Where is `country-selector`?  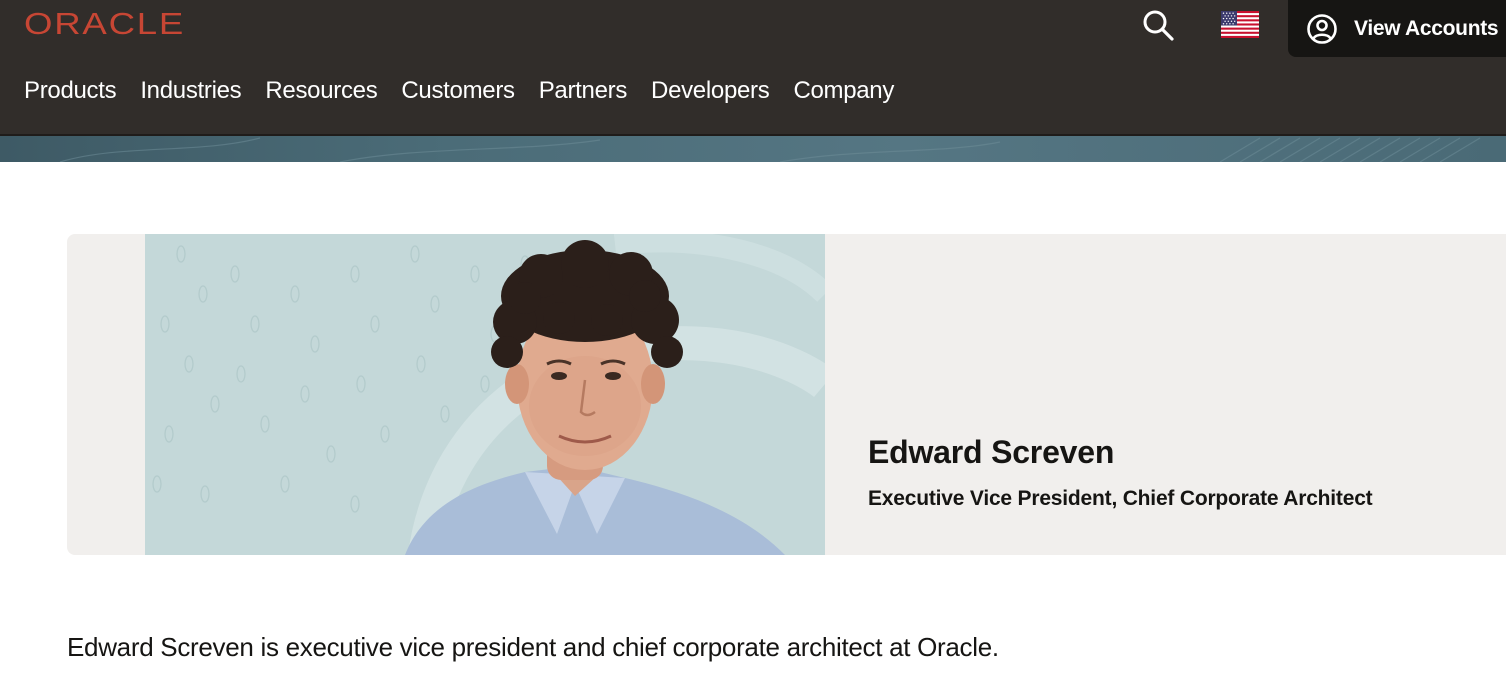 country-selector is located at coordinates (1240, 24).